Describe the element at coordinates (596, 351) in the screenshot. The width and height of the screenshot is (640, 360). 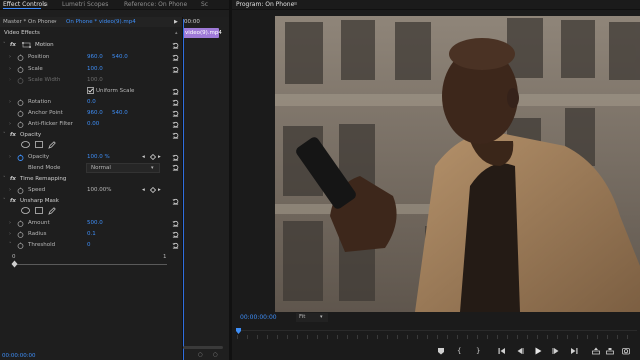
I see `lift-icon` at that location.